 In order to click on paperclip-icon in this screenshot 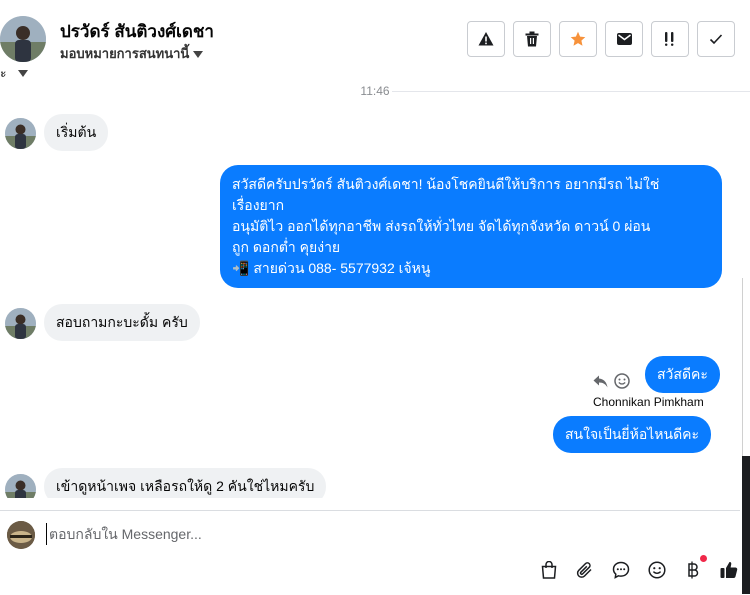, I will do `click(584, 570)`.